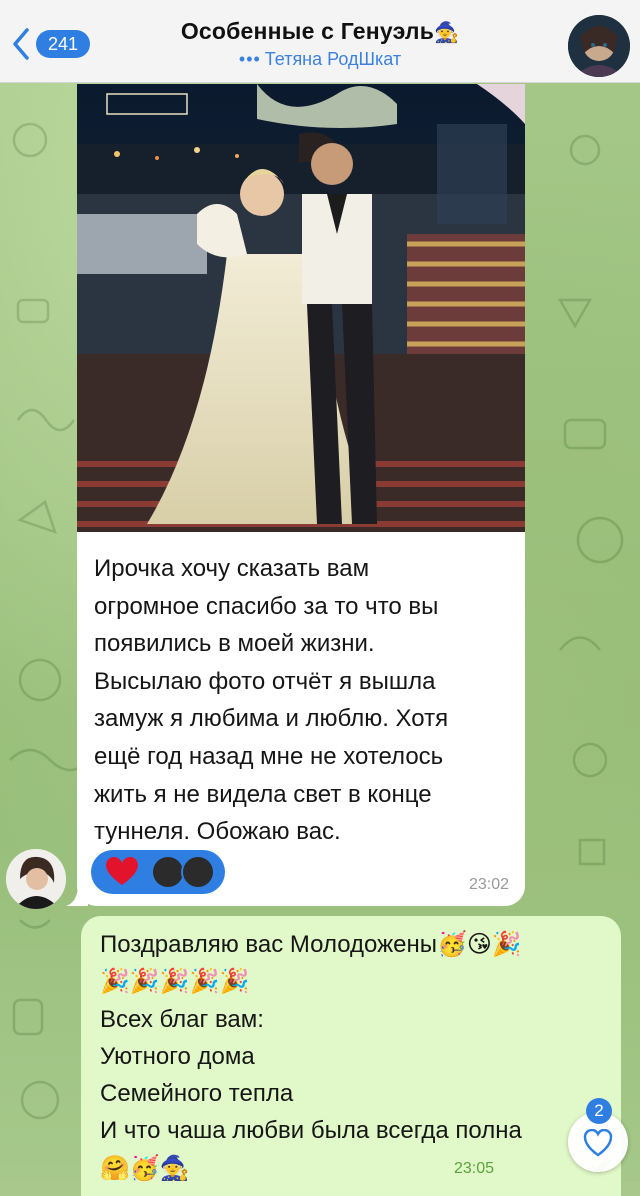 Image resolution: width=640 pixels, height=1196 pixels. I want to click on typing-status: ••• Тетяна РодШкат, so click(320, 59).